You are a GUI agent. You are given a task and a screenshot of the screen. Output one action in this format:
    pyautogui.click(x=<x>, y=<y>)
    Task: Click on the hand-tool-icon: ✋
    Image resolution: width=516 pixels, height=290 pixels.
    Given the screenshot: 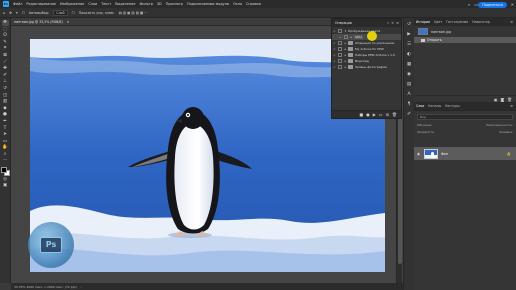 What is the action you would take?
    pyautogui.click(x=5, y=148)
    